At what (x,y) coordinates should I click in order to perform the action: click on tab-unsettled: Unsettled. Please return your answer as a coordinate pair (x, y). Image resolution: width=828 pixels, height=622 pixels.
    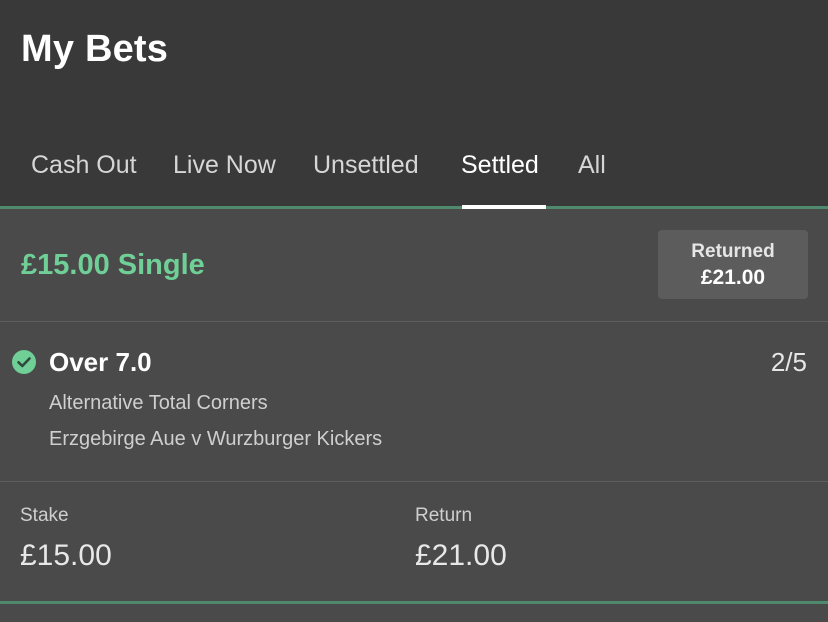
    Looking at the image, I should click on (366, 165).